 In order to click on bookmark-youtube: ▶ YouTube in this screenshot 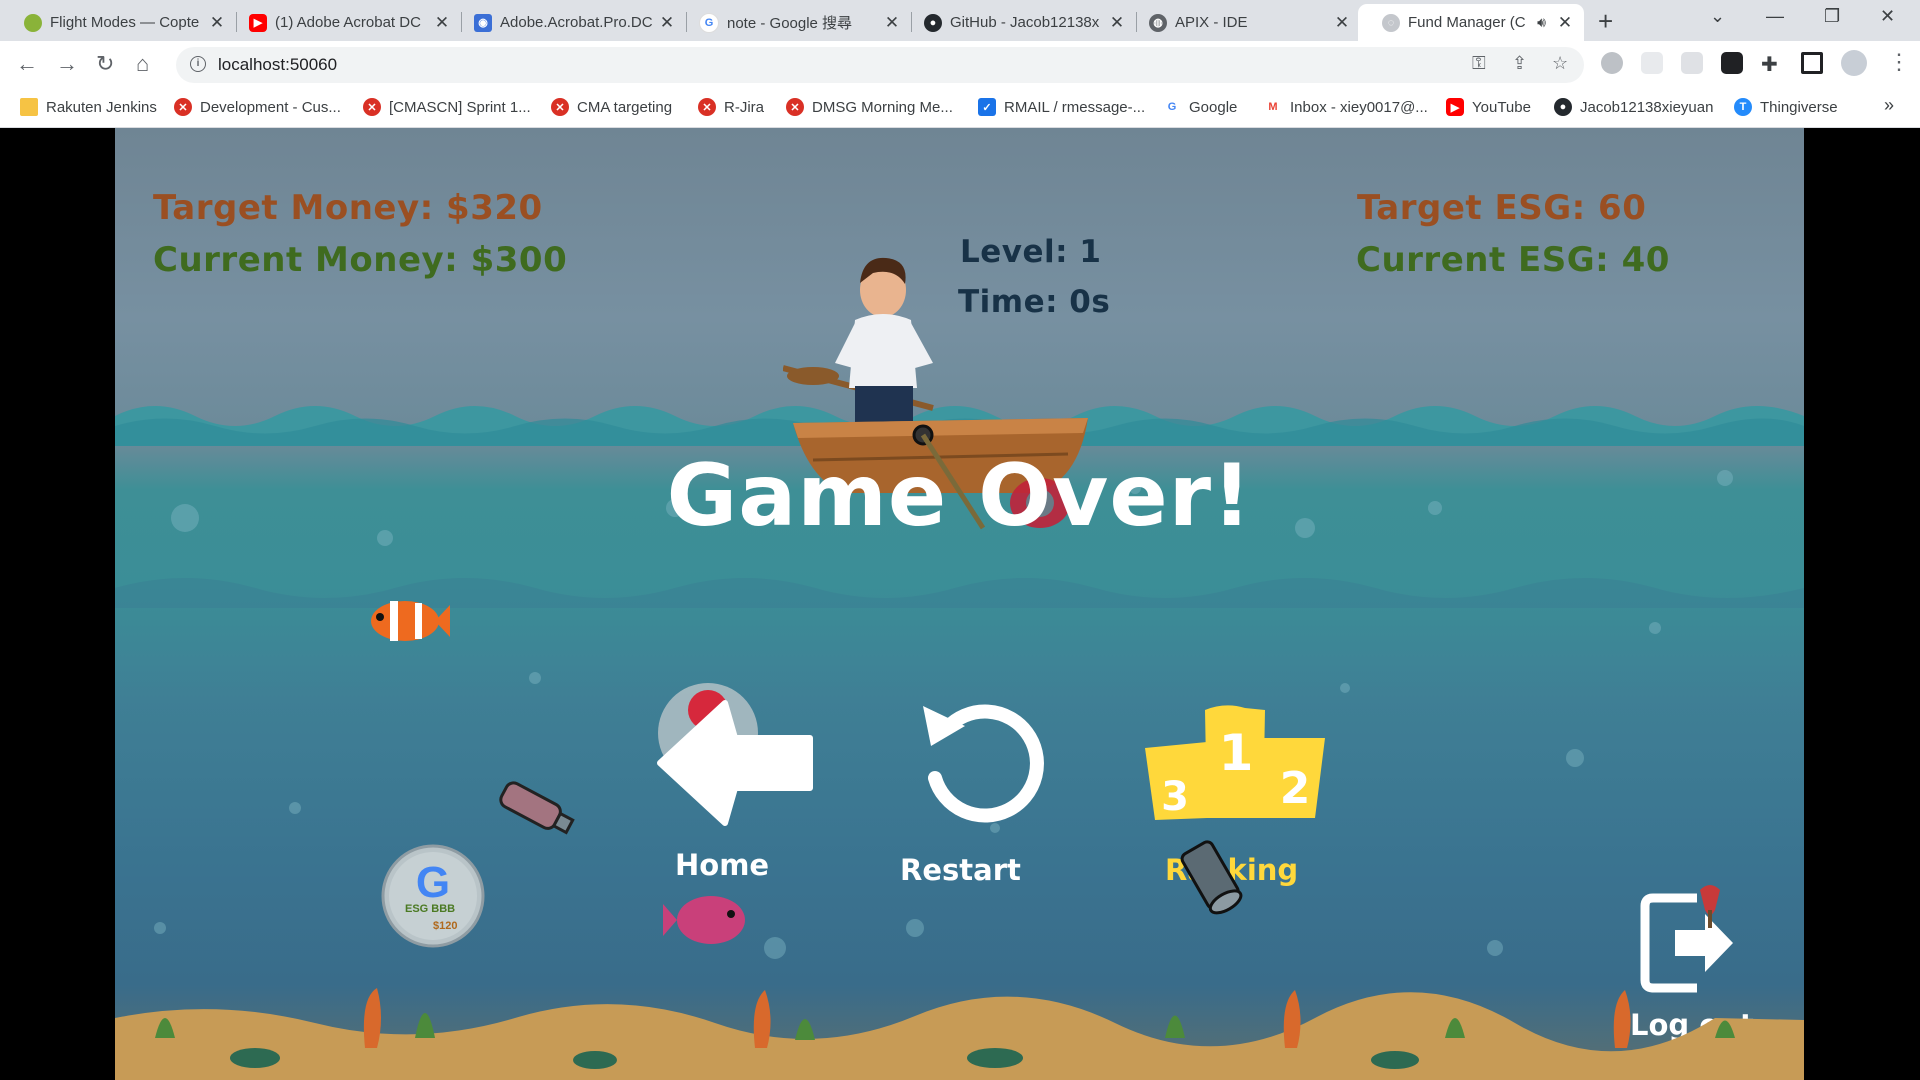, I will do `click(1488, 107)`.